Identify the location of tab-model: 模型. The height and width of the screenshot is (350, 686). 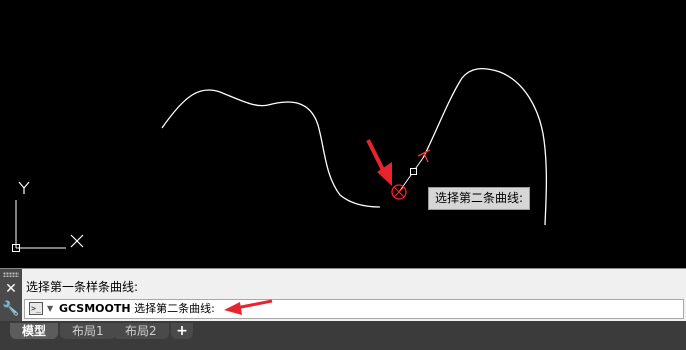
(34, 331).